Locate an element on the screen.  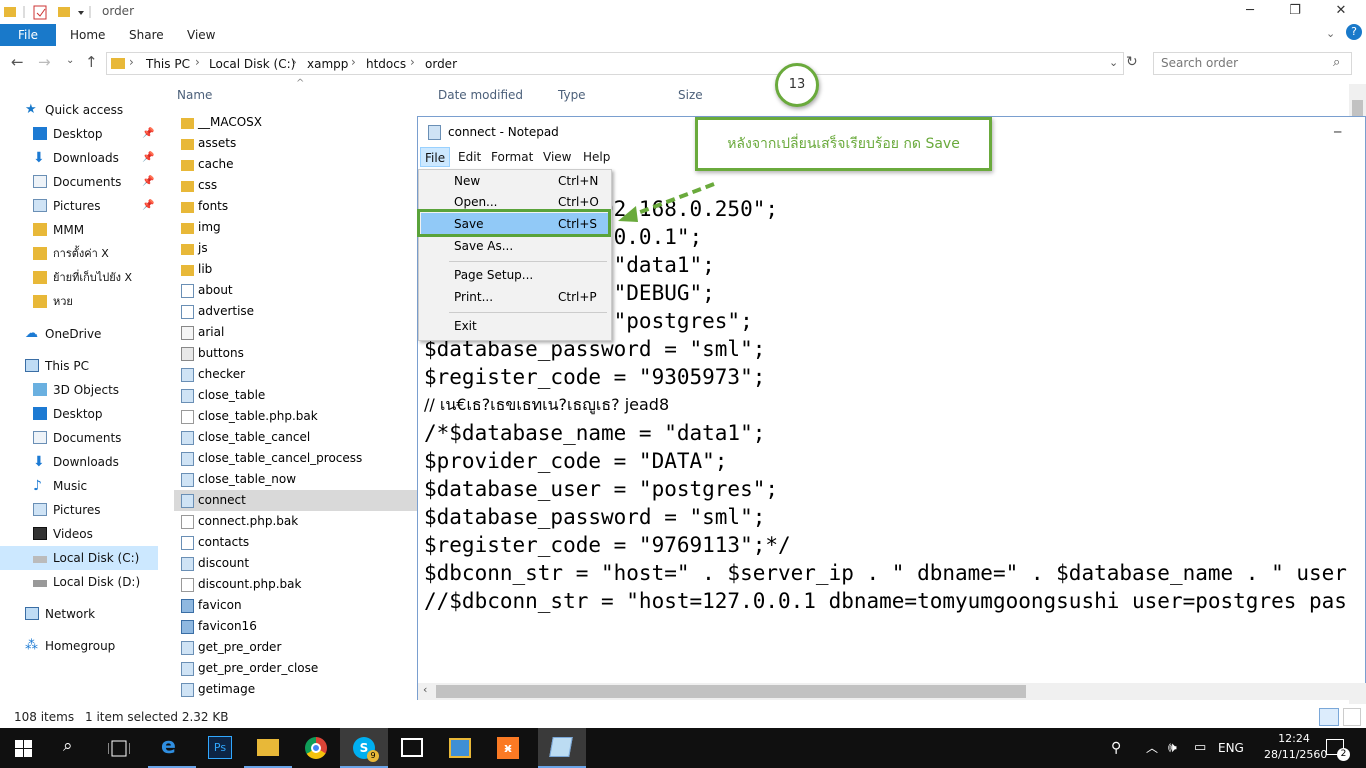
breadcrumb-this-pc: This PC is located at coordinates (168, 64).